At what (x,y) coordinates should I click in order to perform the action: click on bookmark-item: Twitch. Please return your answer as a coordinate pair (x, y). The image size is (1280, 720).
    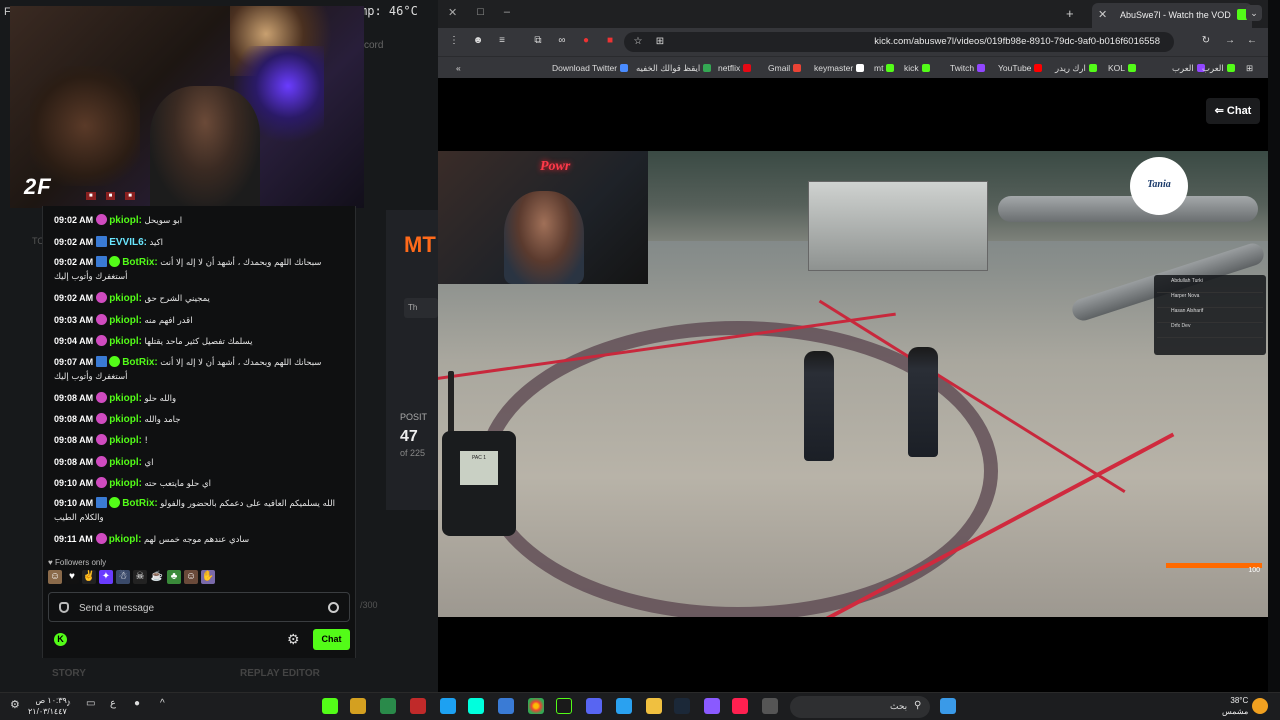
    Looking at the image, I should click on (968, 68).